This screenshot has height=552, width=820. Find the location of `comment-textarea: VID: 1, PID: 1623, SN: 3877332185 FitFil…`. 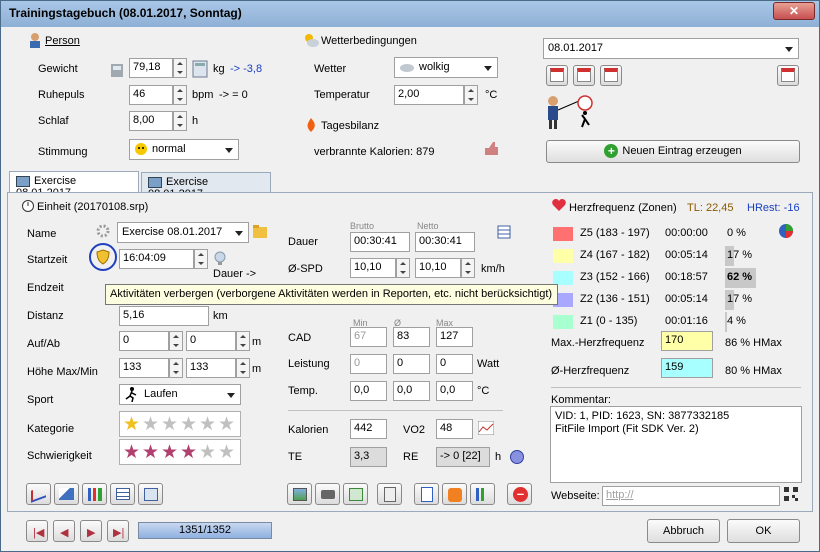

comment-textarea: VID: 1, PID: 1623, SN: 3877332185 FitFil… is located at coordinates (676, 444).